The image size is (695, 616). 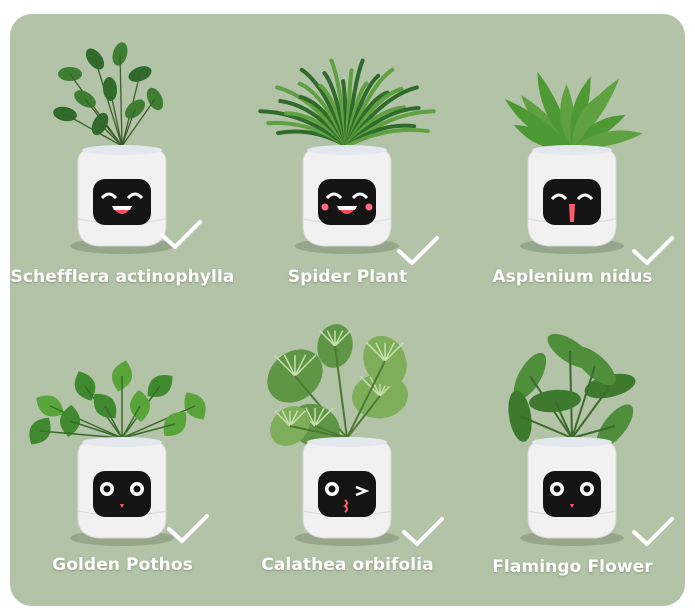 What do you see at coordinates (347, 565) in the screenshot?
I see `plant-name-label: Calathea orbifolia` at bounding box center [347, 565].